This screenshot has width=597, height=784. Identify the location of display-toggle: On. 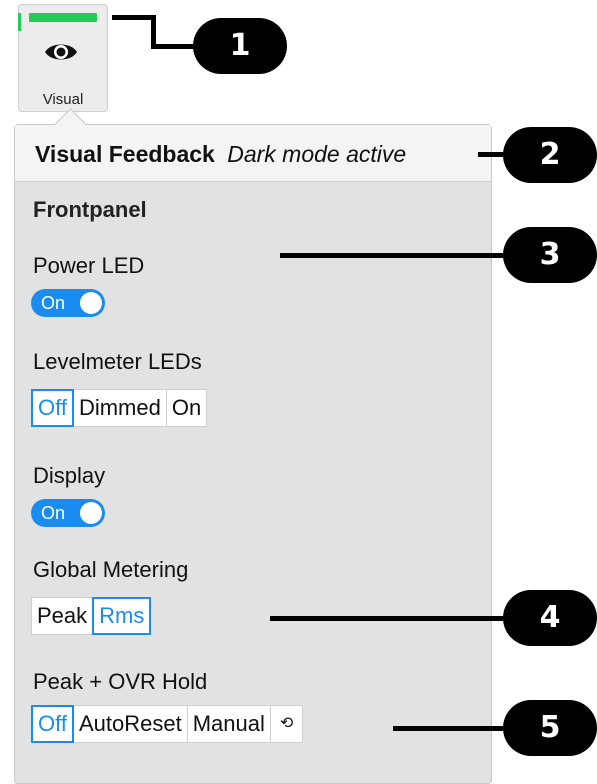
(68, 513).